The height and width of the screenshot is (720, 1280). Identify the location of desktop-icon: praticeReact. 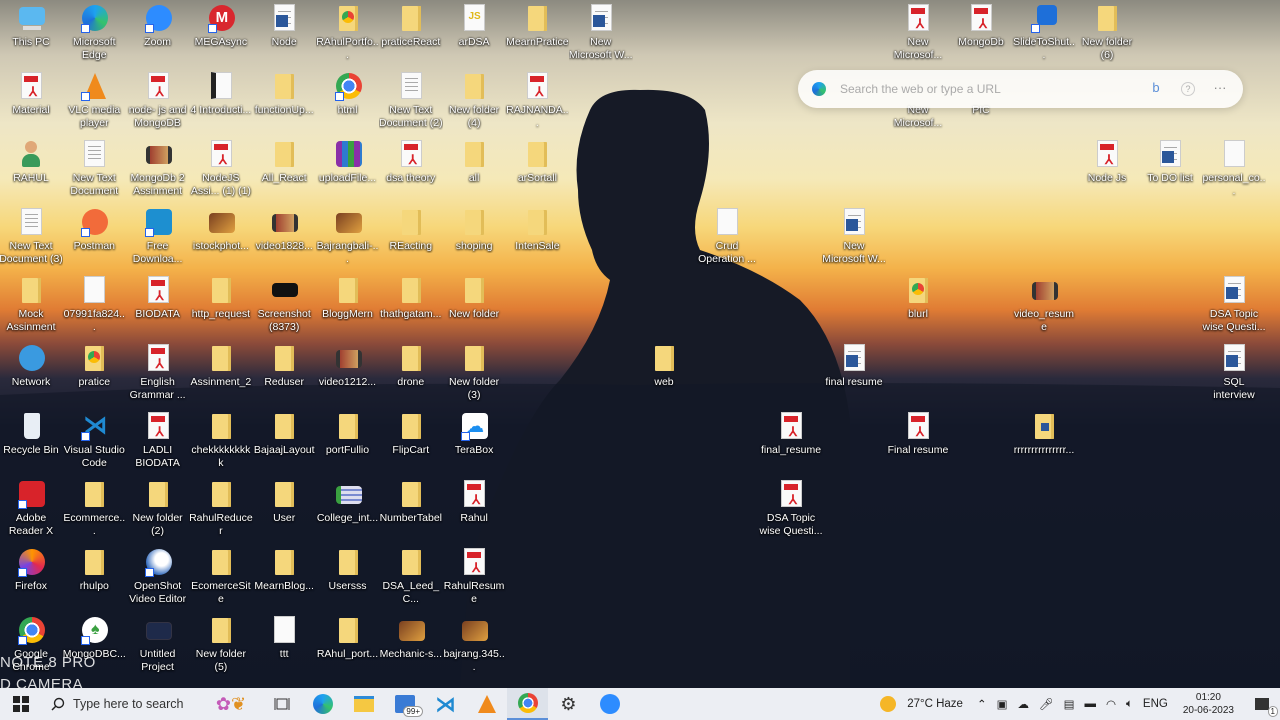
(411, 26).